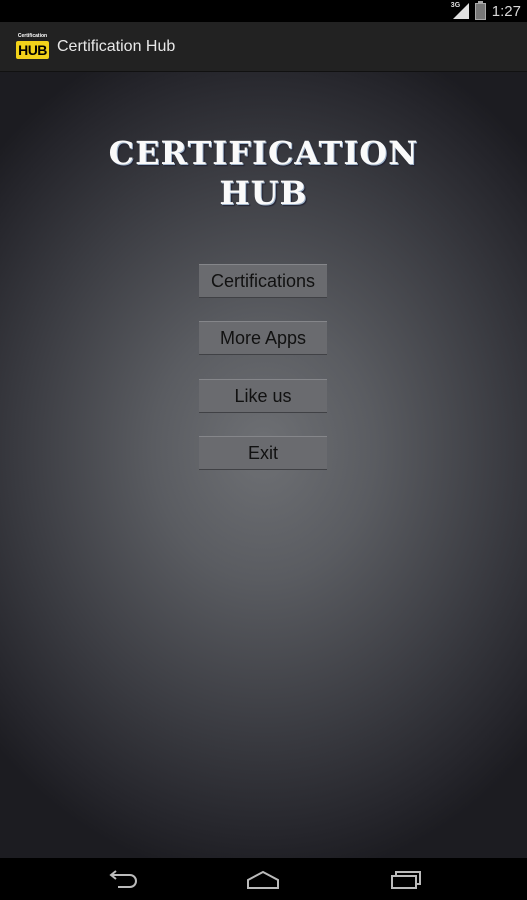  I want to click on more-apps-button: More Apps, so click(263, 338).